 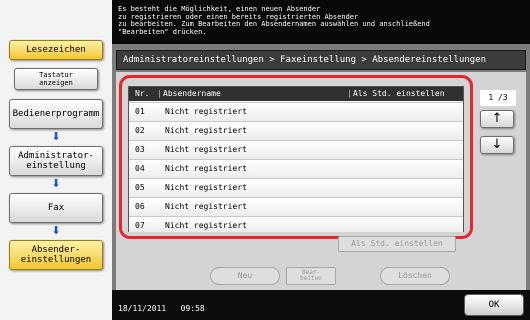 What do you see at coordinates (140, 225) in the screenshot?
I see `row-nr: 07` at bounding box center [140, 225].